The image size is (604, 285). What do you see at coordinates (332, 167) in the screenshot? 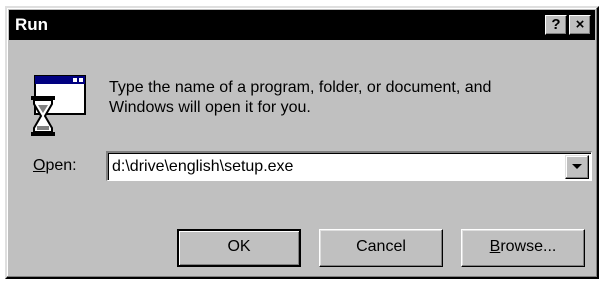
I see `open-path-input` at bounding box center [332, 167].